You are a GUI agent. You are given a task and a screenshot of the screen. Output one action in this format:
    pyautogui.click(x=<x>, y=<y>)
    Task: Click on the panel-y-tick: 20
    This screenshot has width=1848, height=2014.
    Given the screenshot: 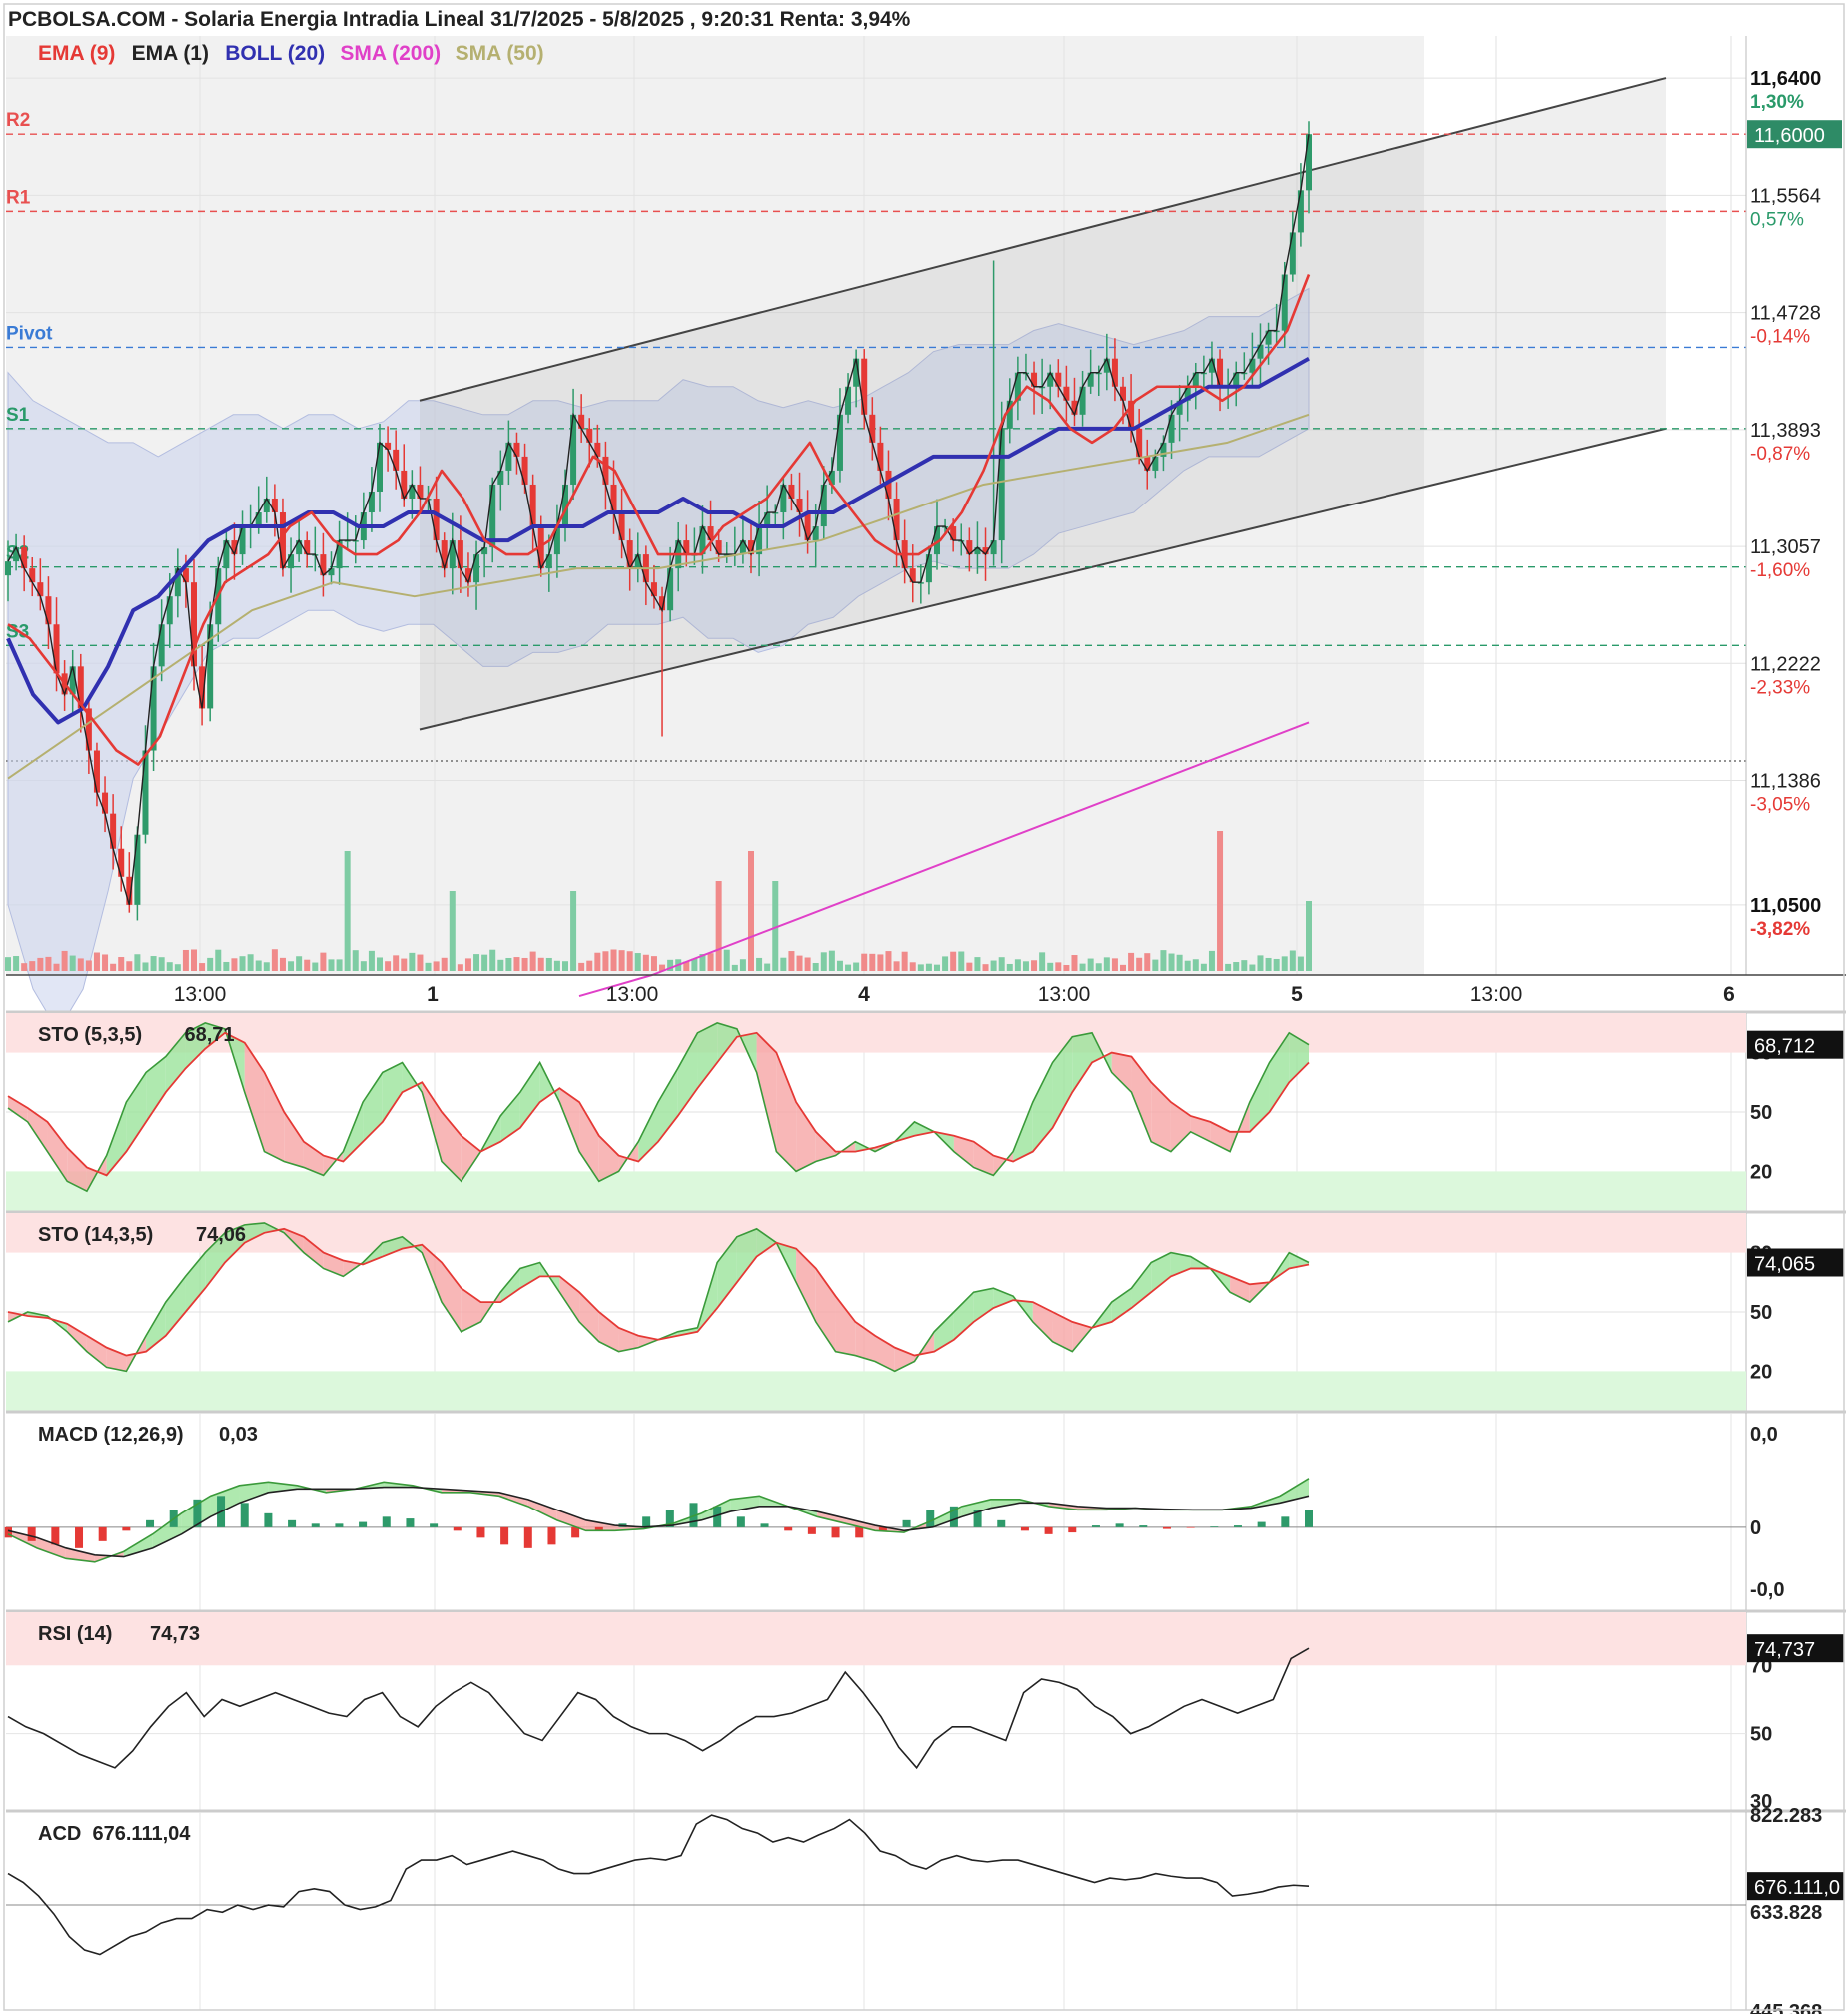 What is the action you would take?
    pyautogui.click(x=1761, y=1172)
    